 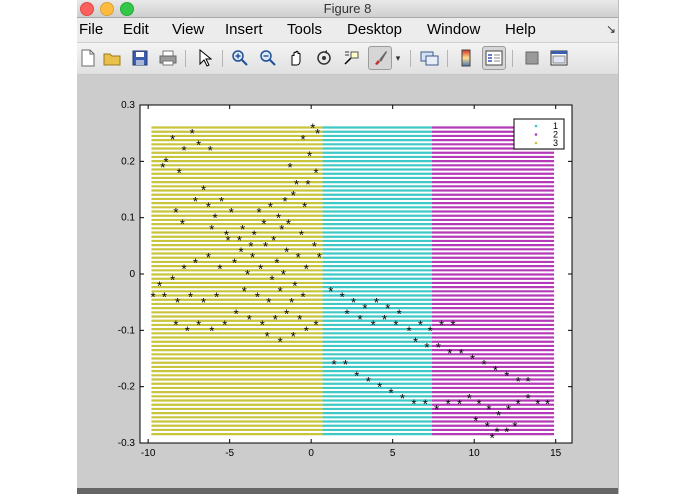 I want to click on zoom-in-icon, so click(x=240, y=58).